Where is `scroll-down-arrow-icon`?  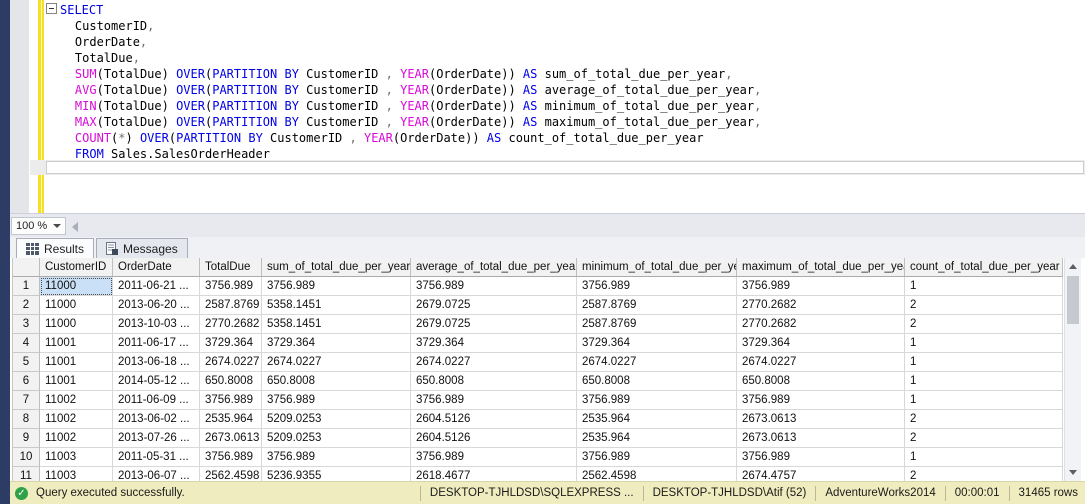
scroll-down-arrow-icon is located at coordinates (1073, 472).